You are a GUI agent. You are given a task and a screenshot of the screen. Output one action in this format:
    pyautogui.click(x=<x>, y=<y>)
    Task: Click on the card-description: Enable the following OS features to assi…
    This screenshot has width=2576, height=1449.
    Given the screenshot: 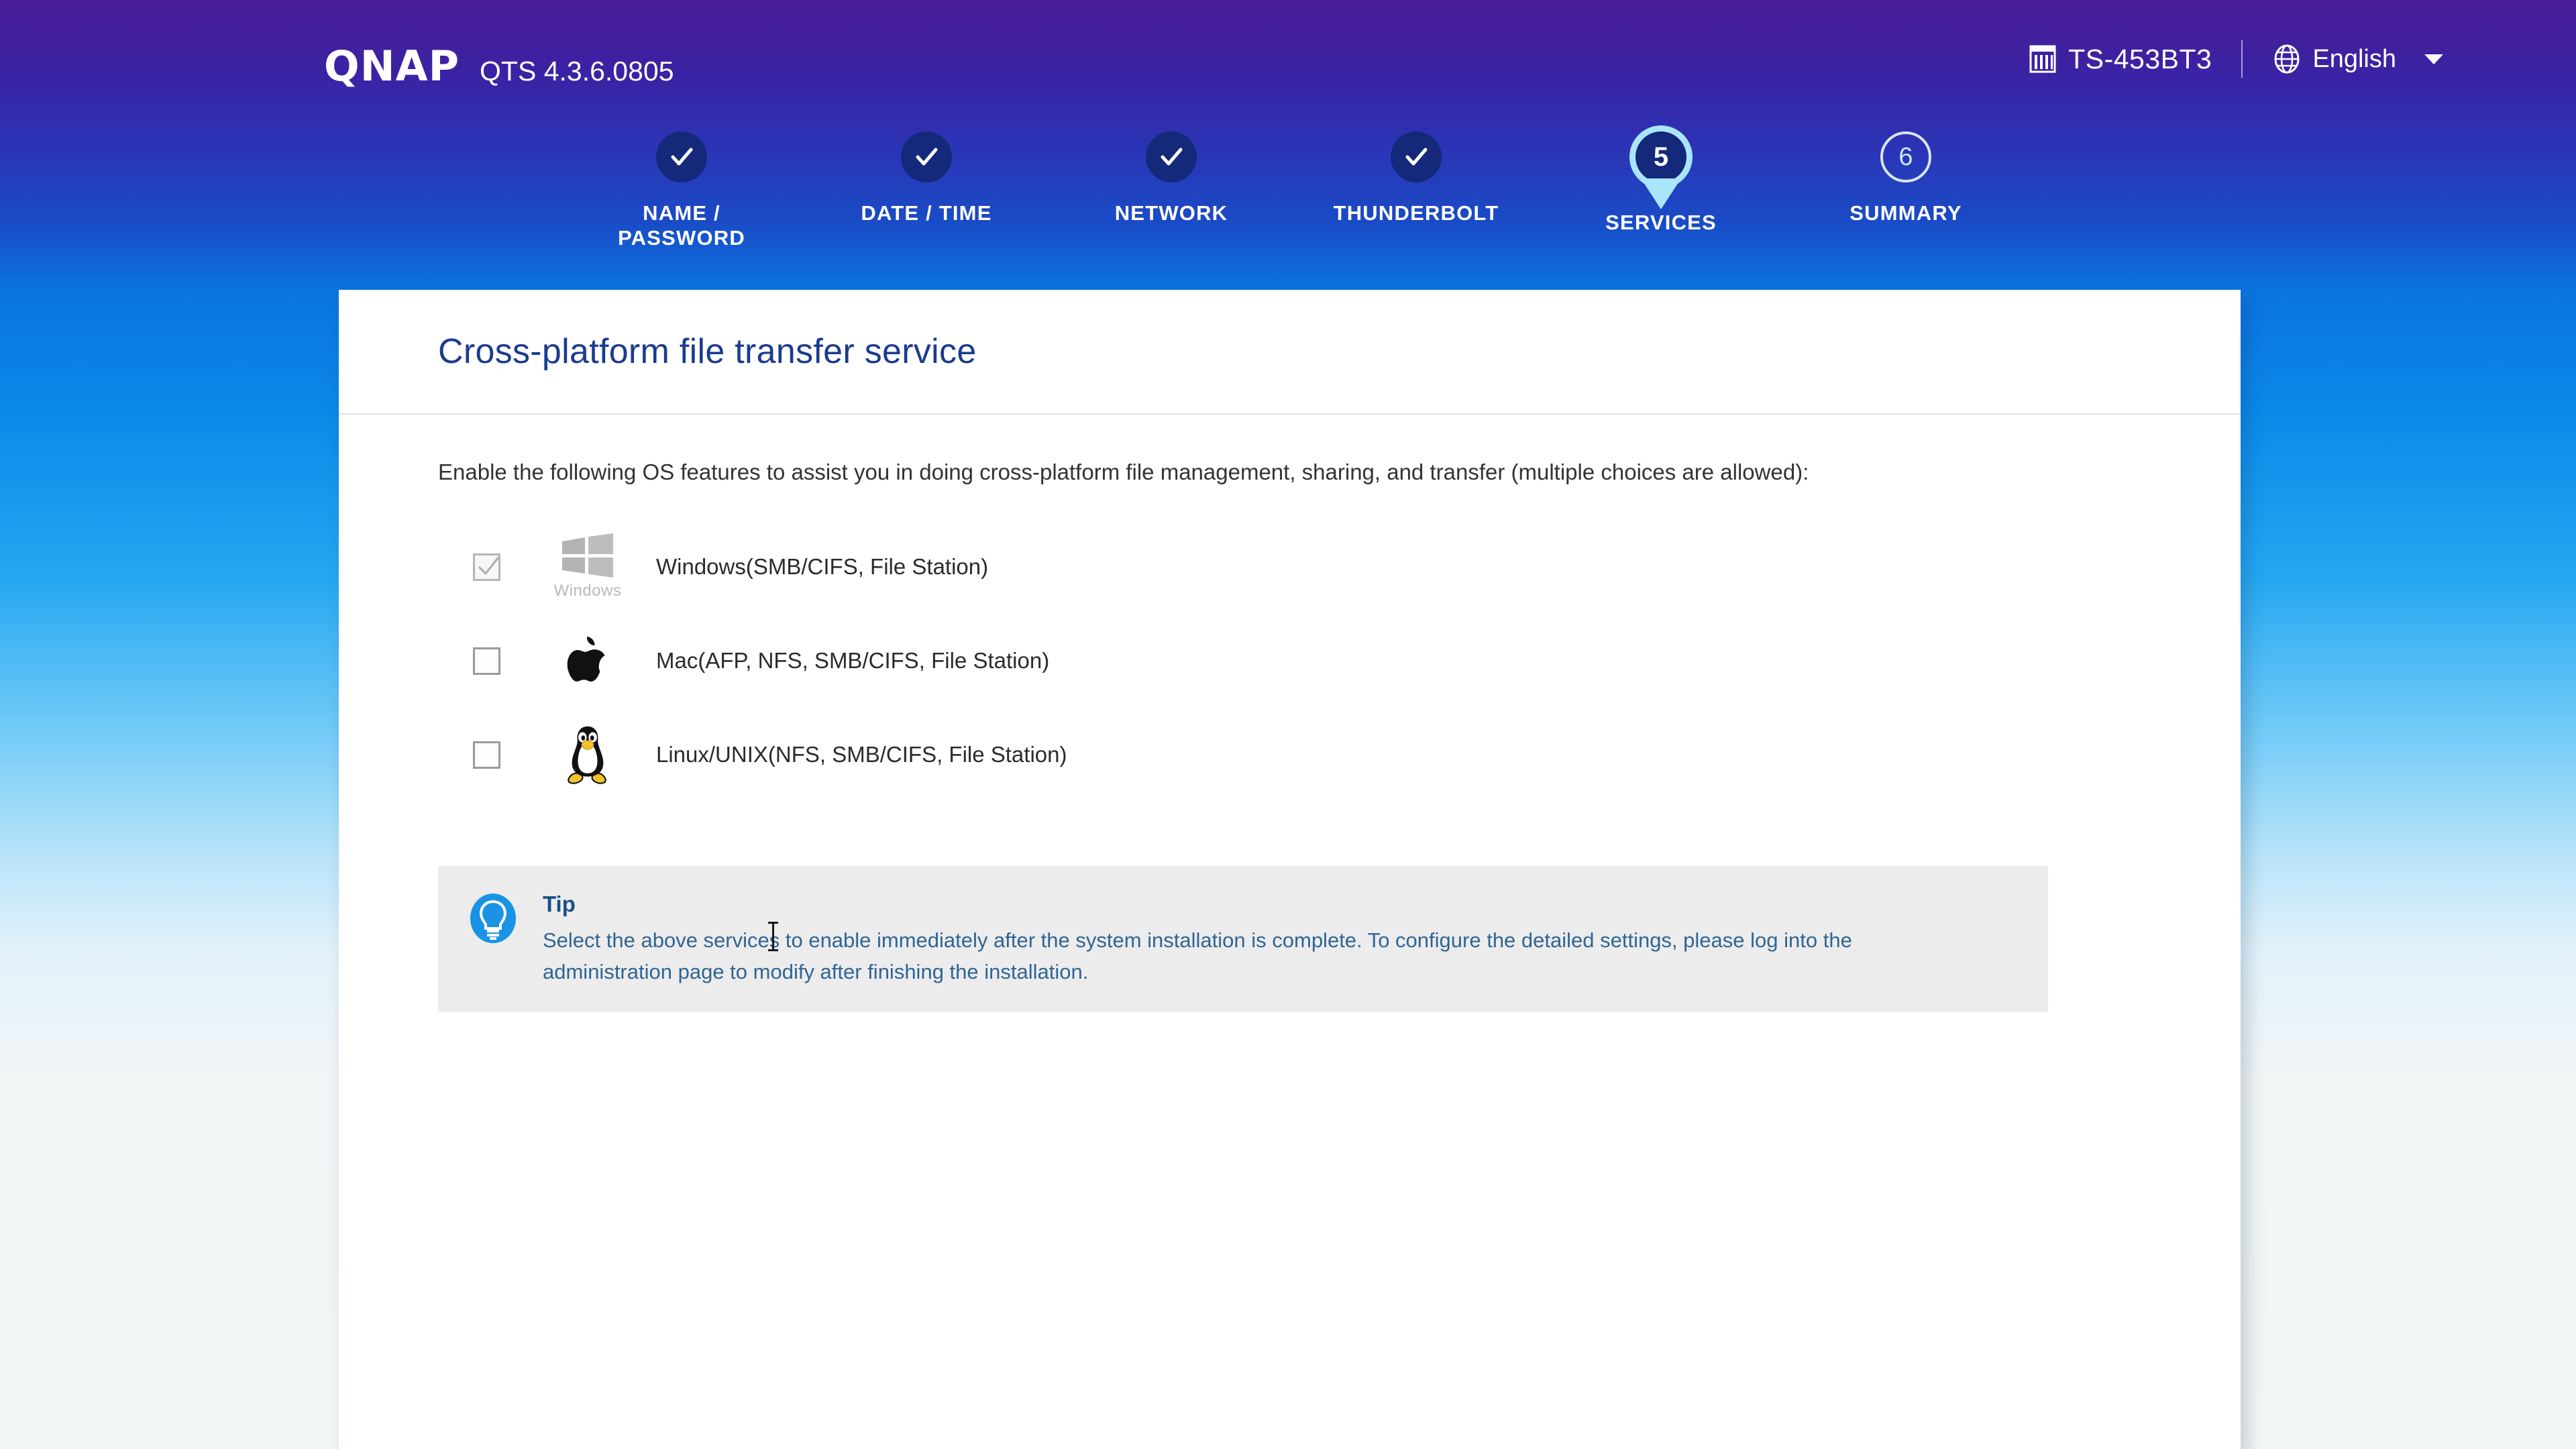 What is the action you would take?
    pyautogui.click(x=1123, y=472)
    